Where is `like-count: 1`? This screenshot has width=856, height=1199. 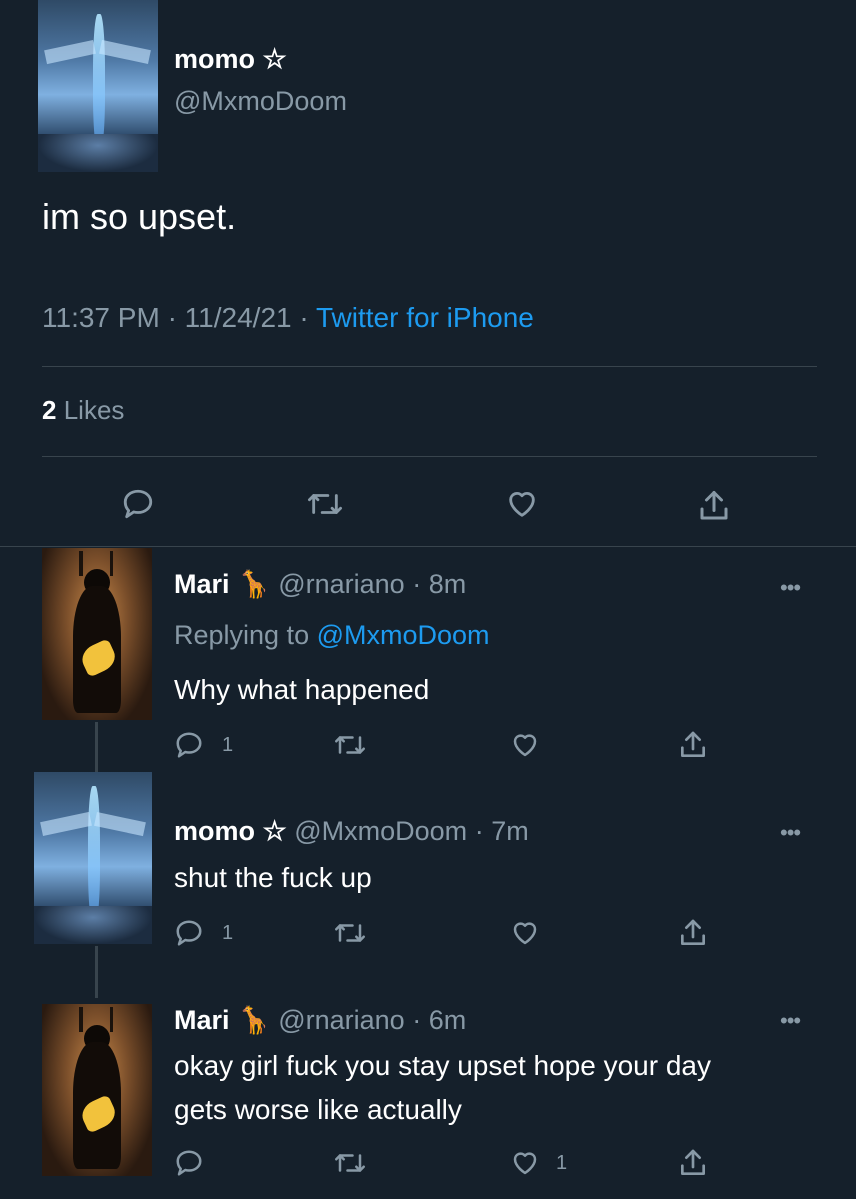 like-count: 1 is located at coordinates (562, 1163).